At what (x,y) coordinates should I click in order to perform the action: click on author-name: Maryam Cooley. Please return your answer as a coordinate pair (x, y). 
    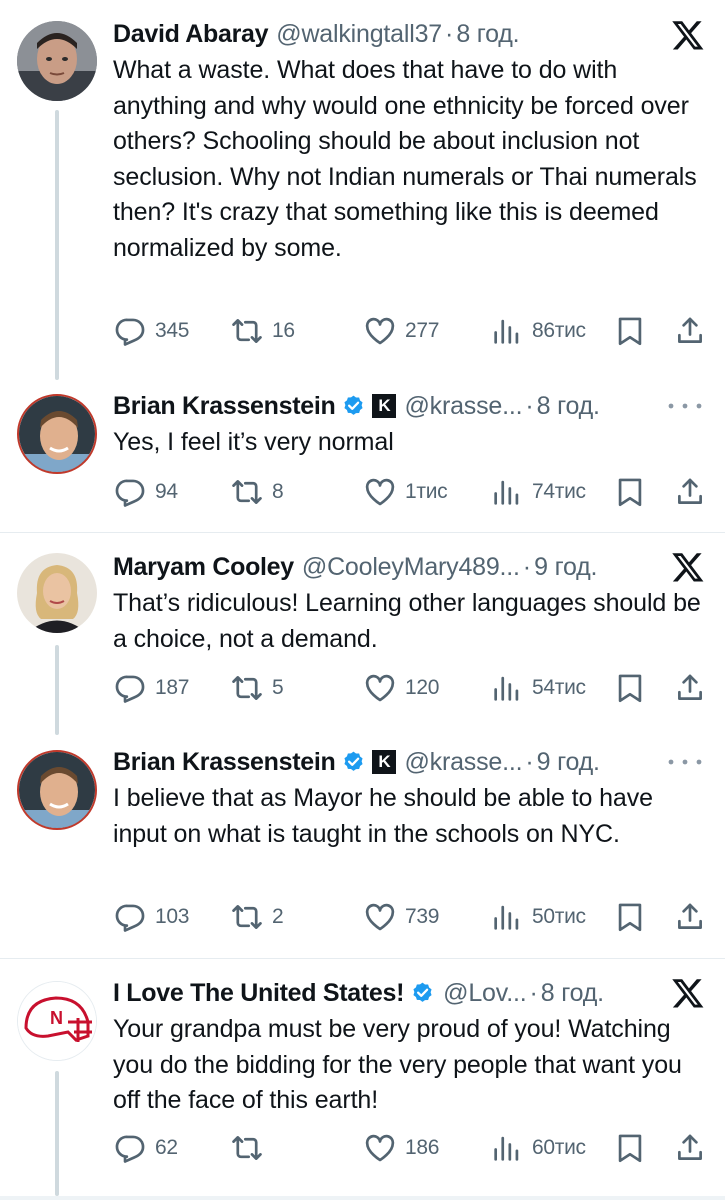
    Looking at the image, I should click on (203, 567).